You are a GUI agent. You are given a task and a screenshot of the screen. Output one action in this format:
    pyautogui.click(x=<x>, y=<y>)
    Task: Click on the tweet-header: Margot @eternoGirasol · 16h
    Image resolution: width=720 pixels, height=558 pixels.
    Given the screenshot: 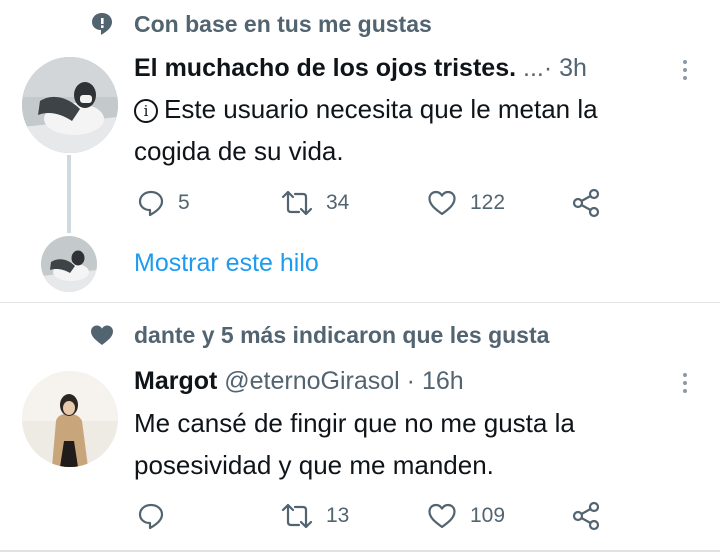 What is the action you would take?
    pyautogui.click(x=299, y=381)
    